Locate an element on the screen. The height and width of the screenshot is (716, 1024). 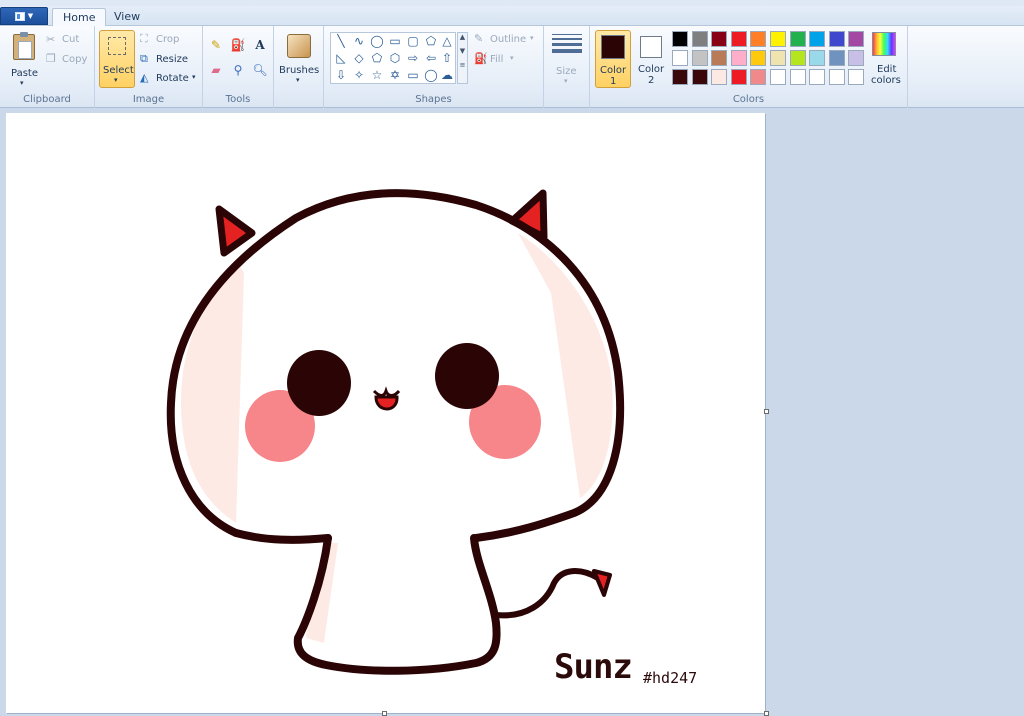
canvas-resize-handle-right is located at coordinates (766, 411).